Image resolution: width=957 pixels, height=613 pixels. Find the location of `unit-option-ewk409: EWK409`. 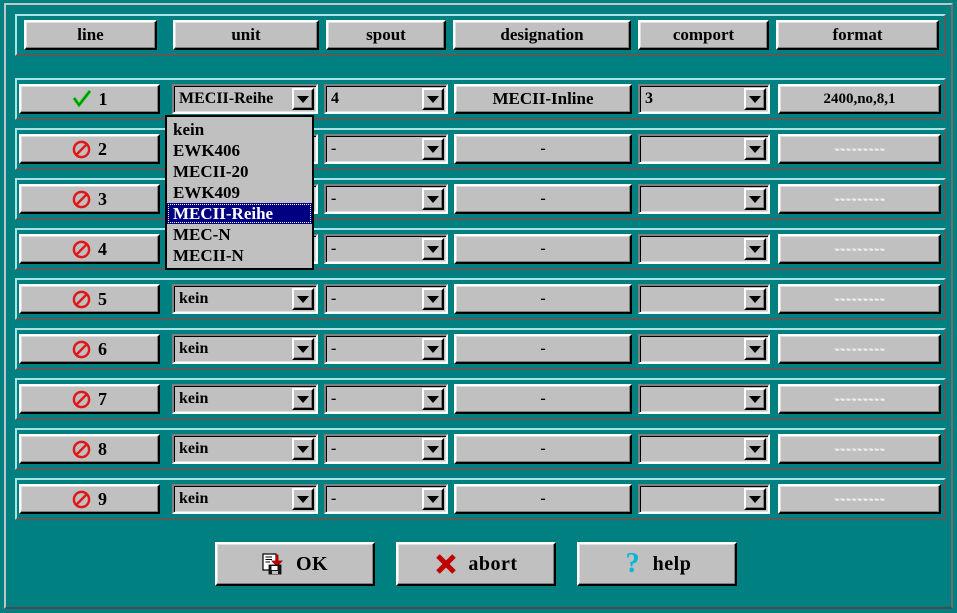

unit-option-ewk409: EWK409 is located at coordinates (239, 192).